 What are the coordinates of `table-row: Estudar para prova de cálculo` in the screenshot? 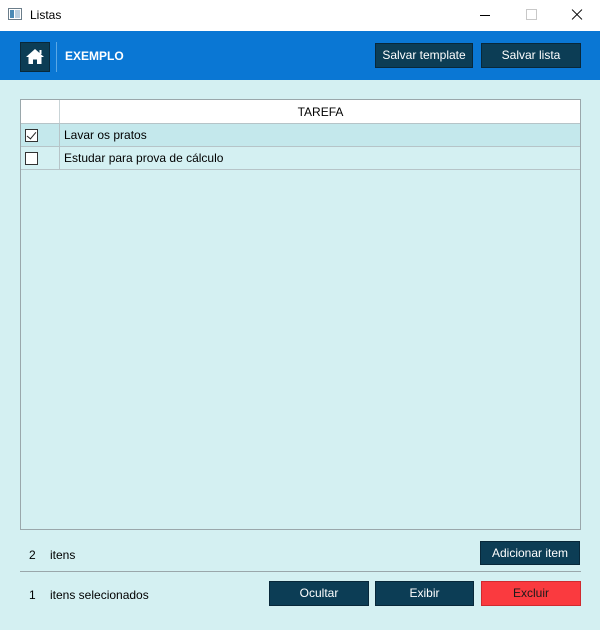 It's located at (300, 158).